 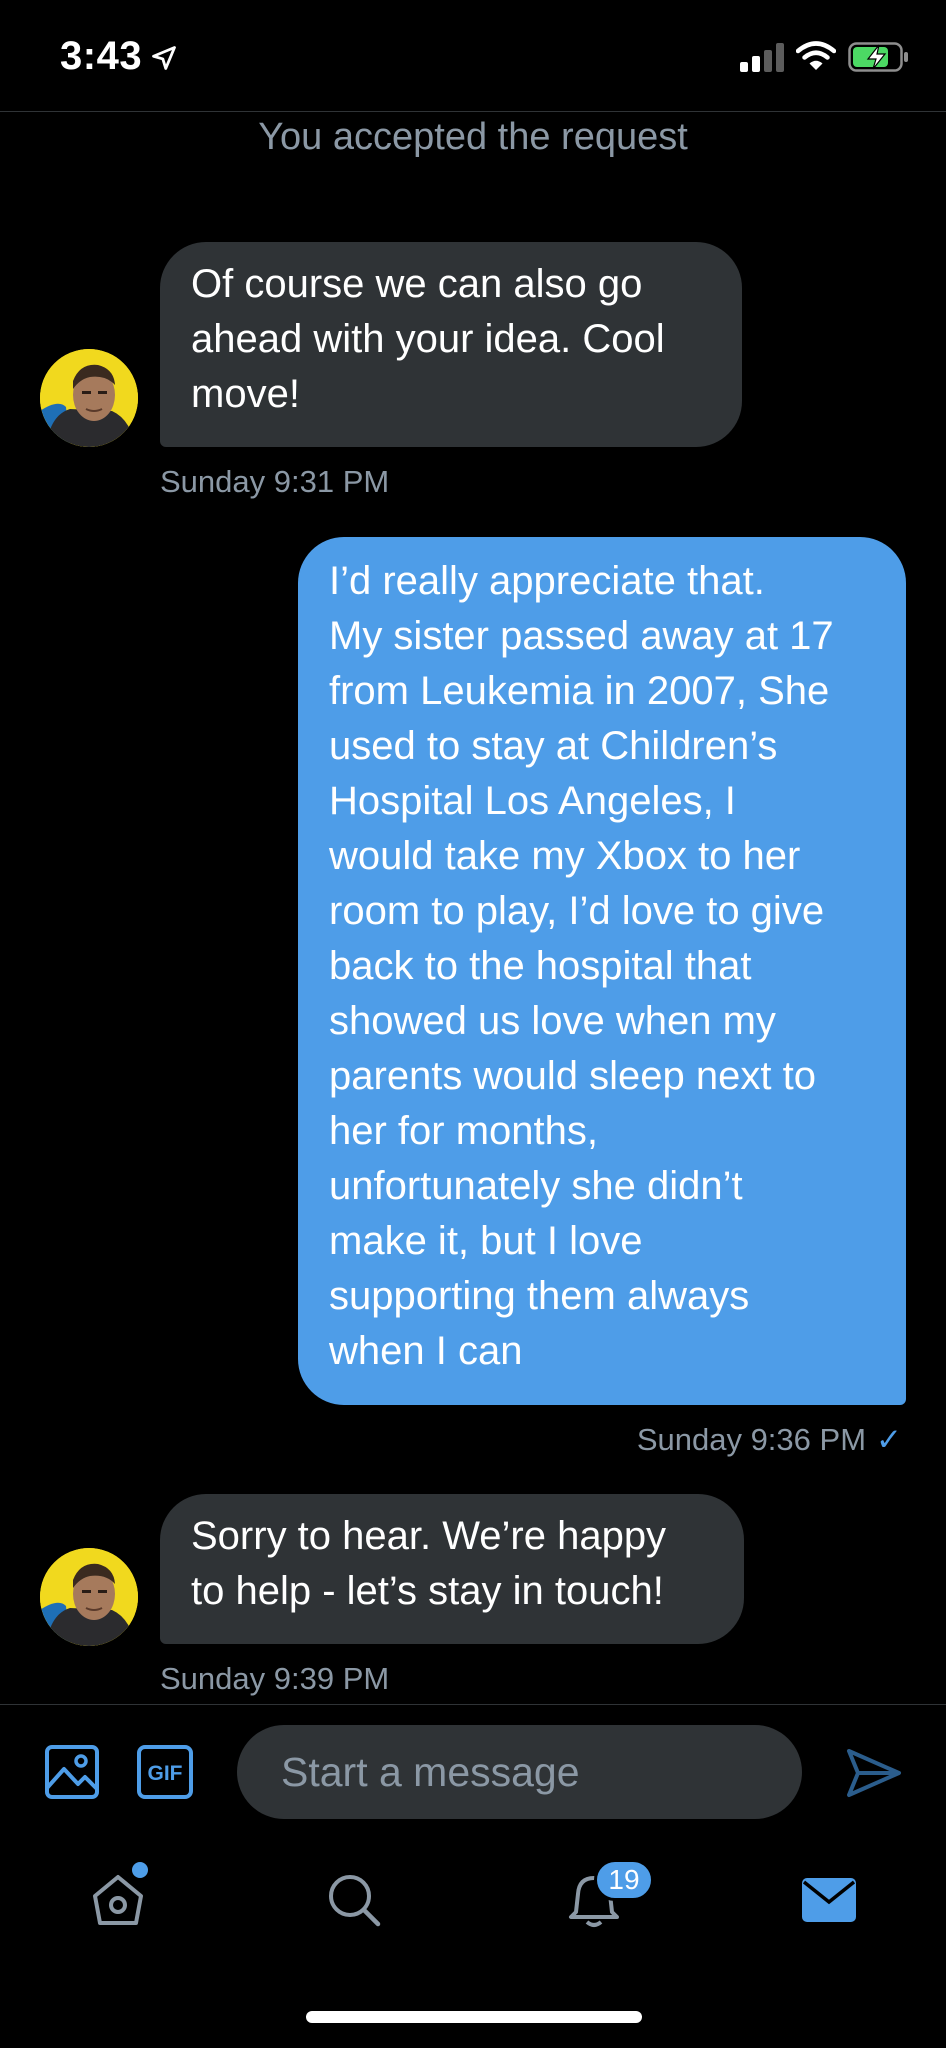 I want to click on search-icon, so click(x=354, y=1900).